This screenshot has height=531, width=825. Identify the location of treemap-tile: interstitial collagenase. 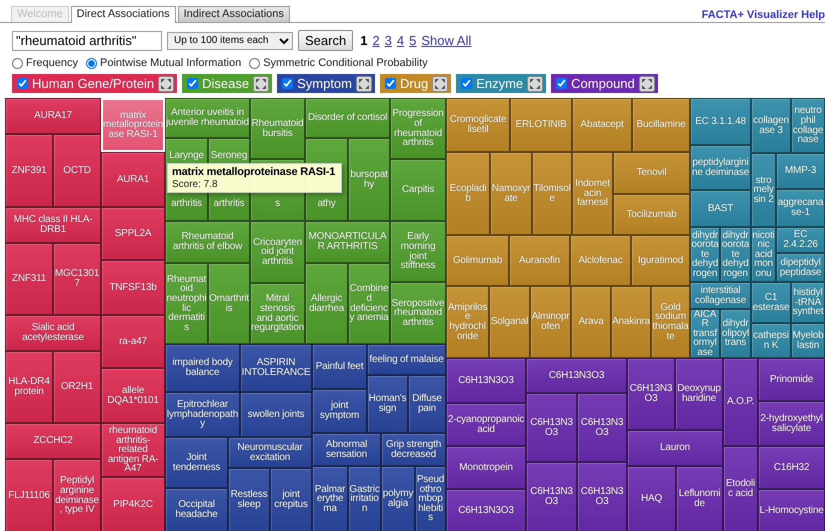
(720, 295).